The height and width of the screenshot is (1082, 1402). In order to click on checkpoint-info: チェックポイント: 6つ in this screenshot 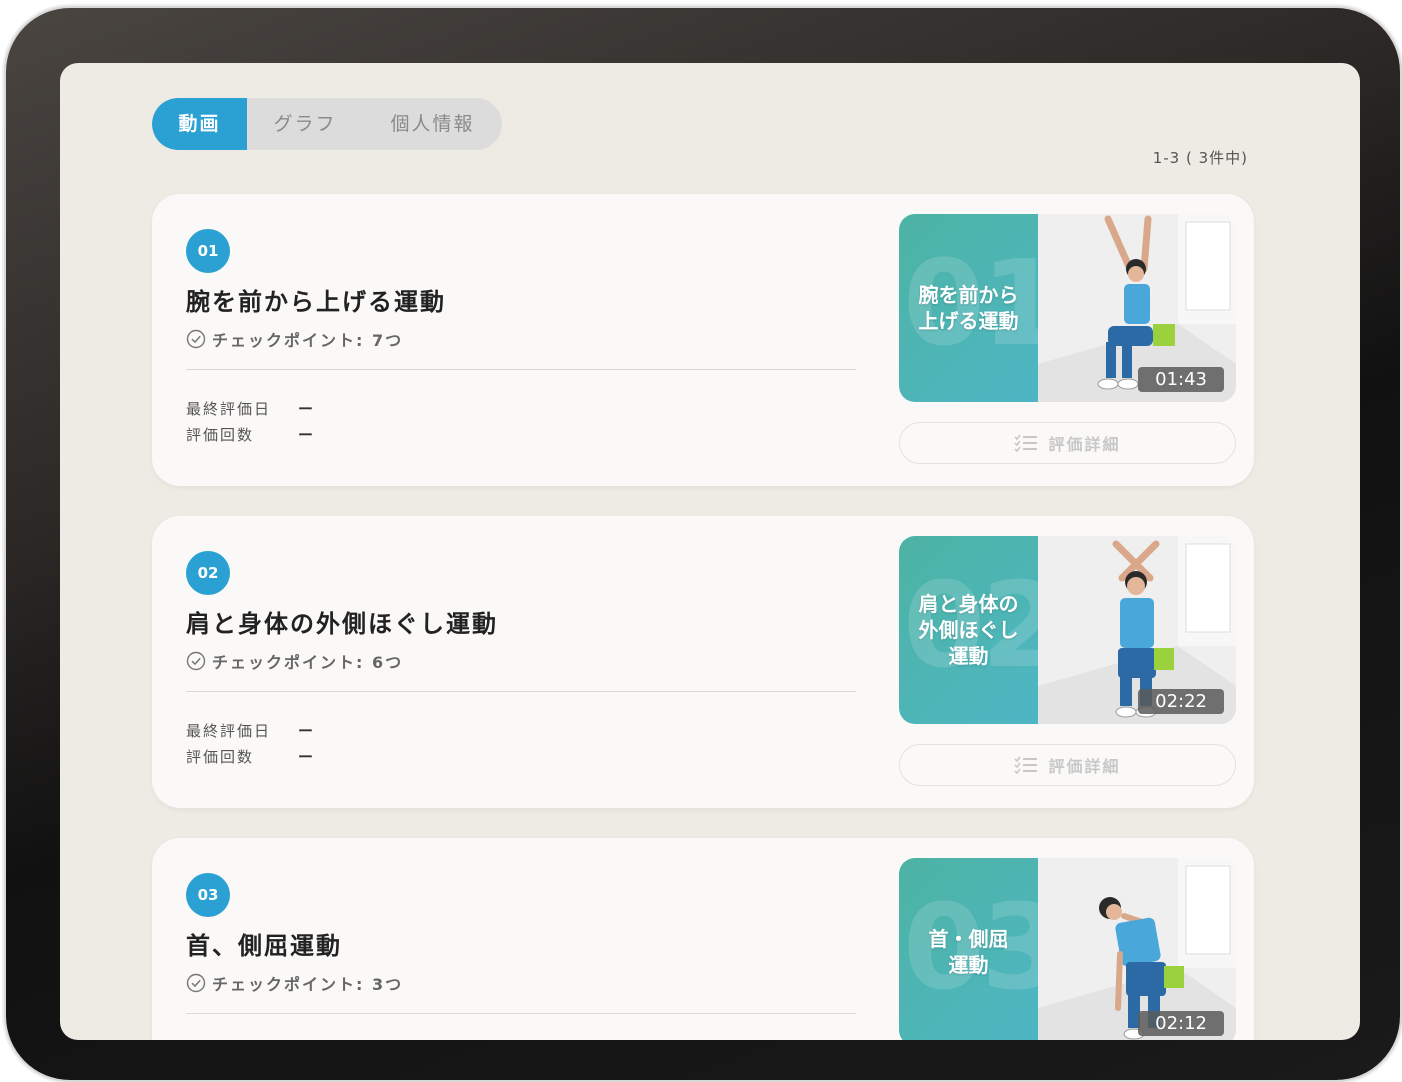, I will do `click(294, 661)`.